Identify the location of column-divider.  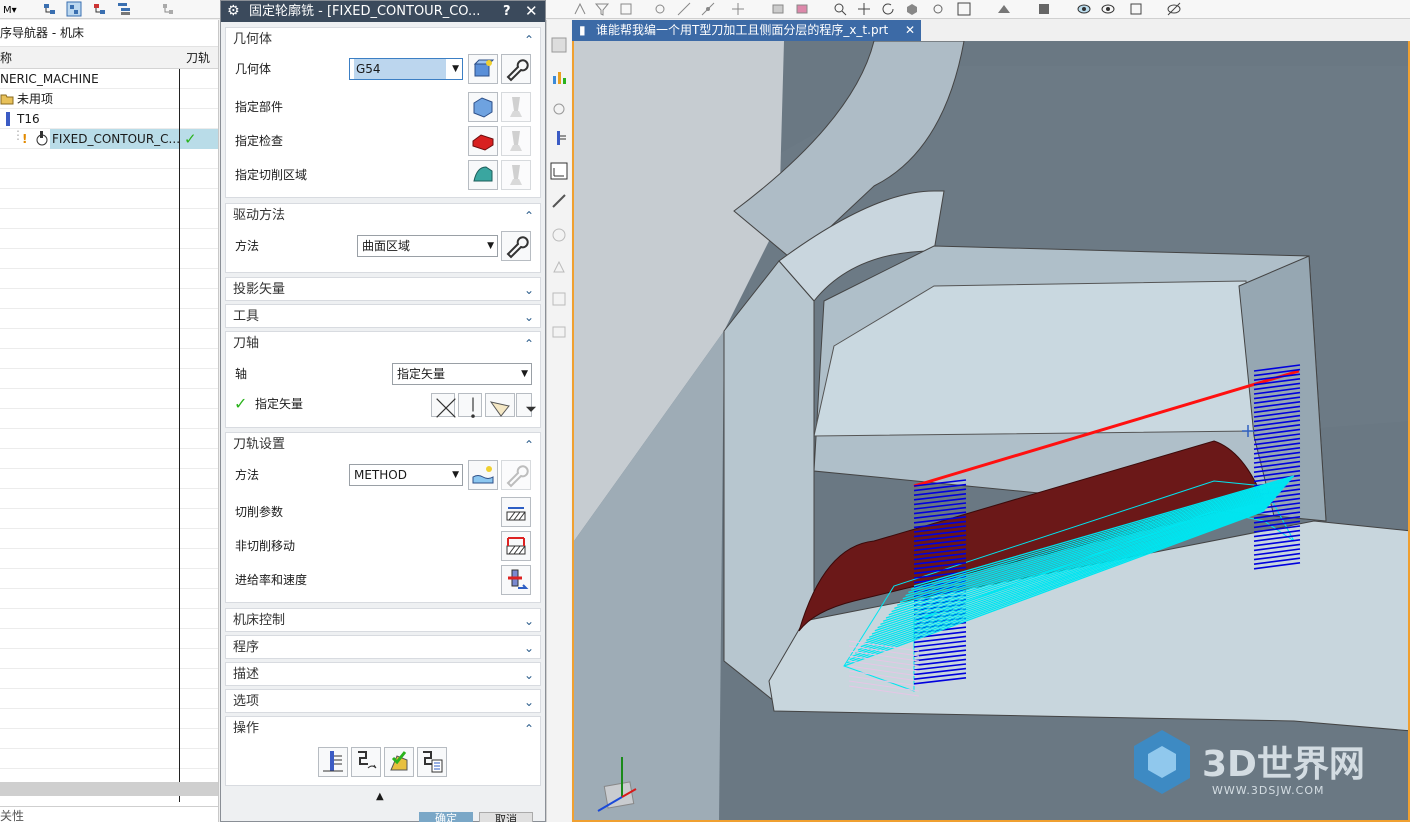
(179, 435).